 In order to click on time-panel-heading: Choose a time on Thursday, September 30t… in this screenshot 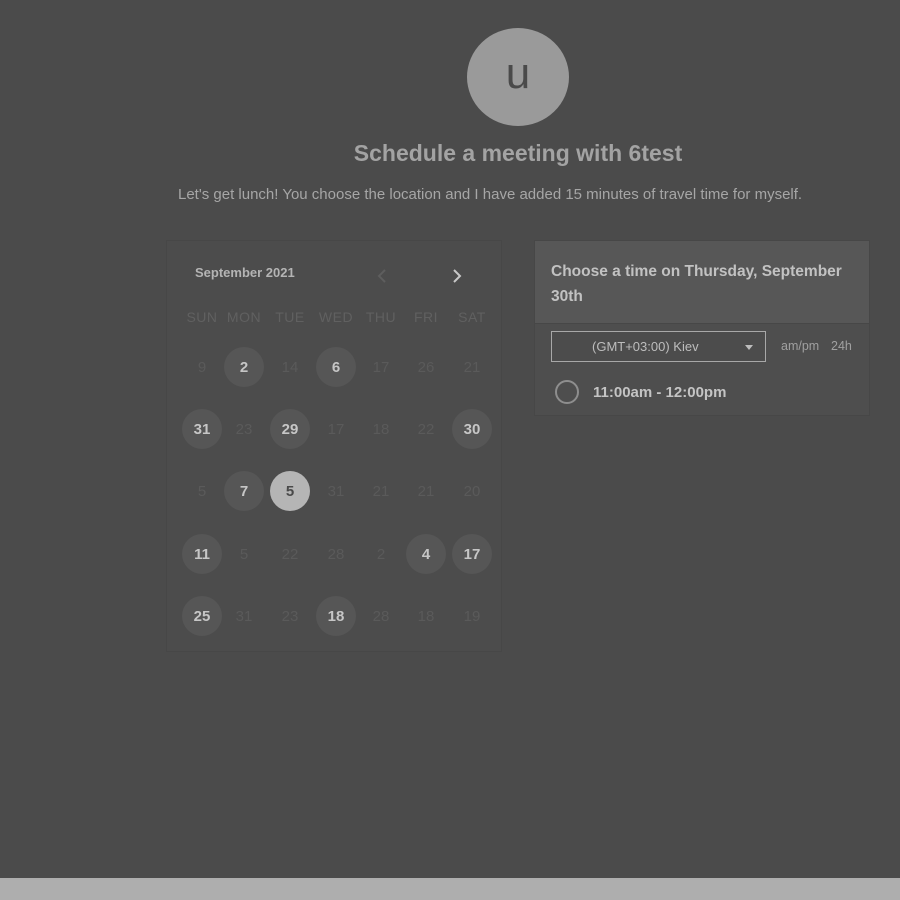, I will do `click(696, 284)`.